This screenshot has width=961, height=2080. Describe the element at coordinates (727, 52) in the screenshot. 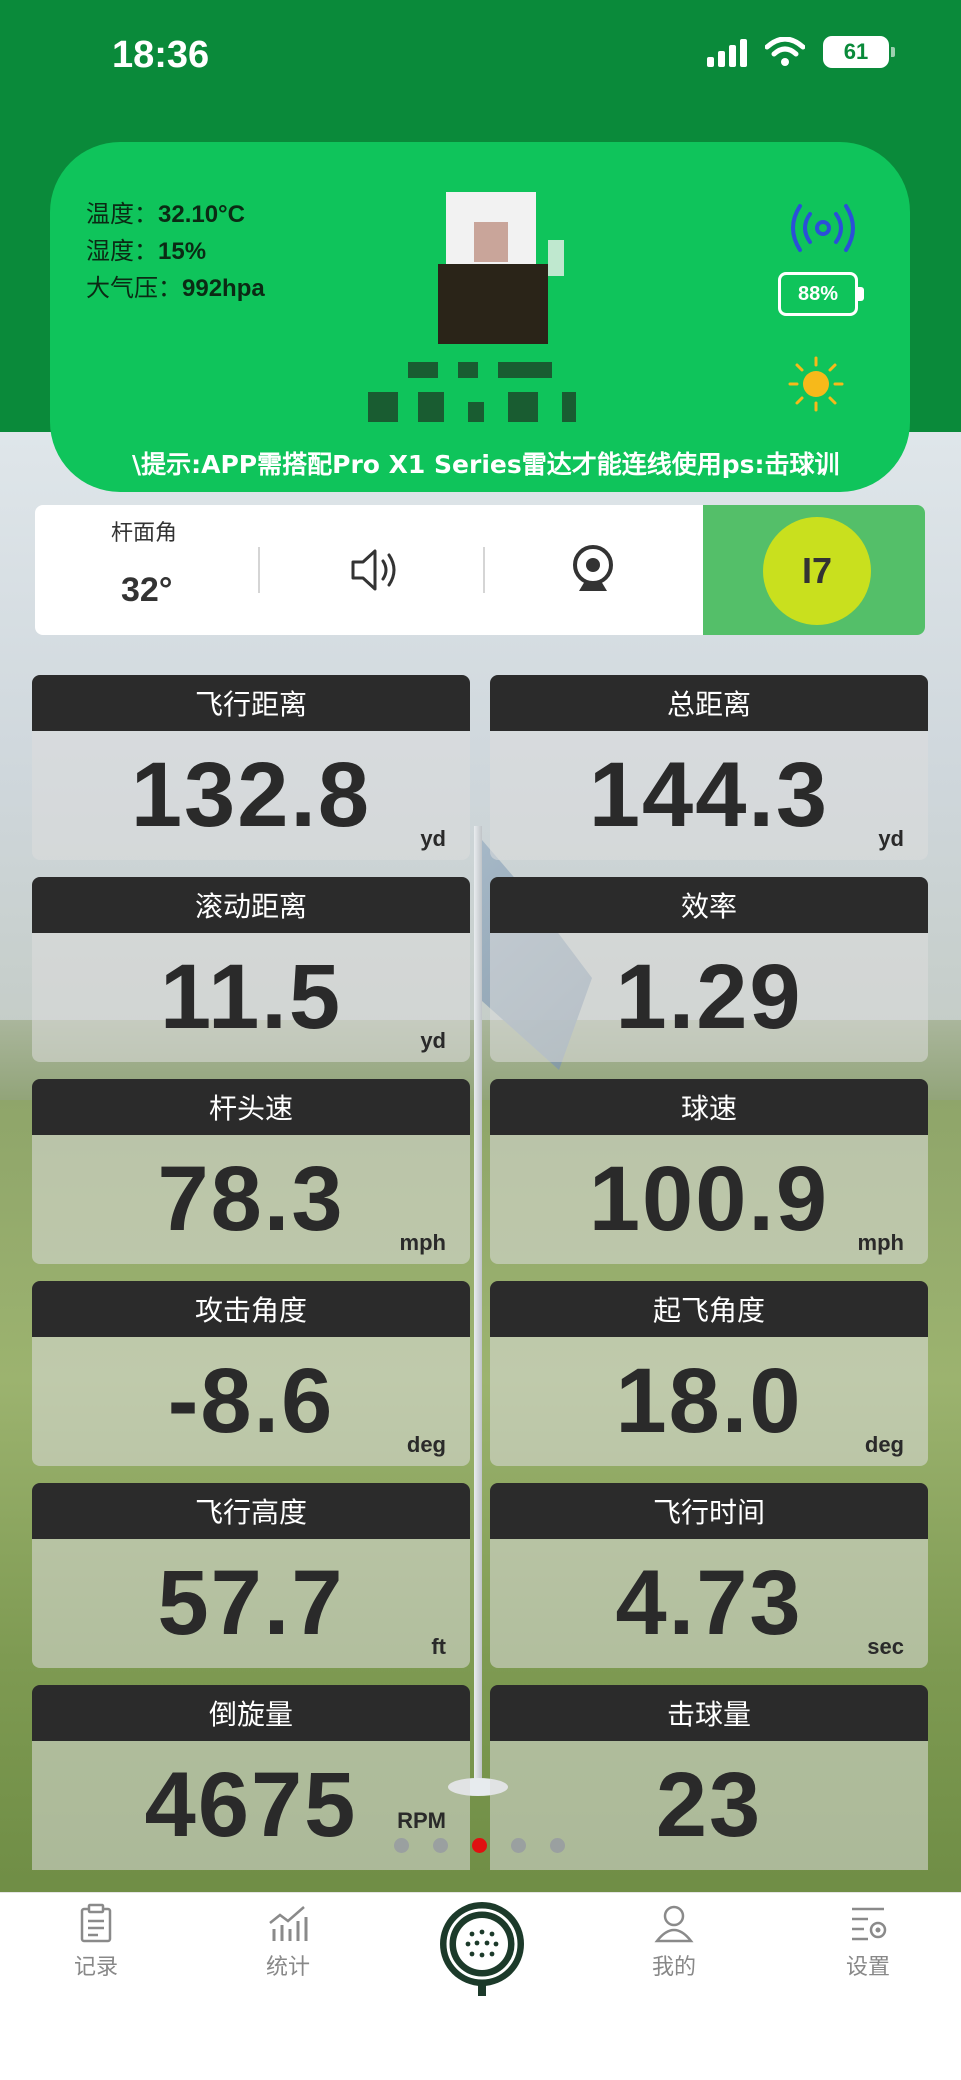

I see `cellular-signal-icon` at that location.